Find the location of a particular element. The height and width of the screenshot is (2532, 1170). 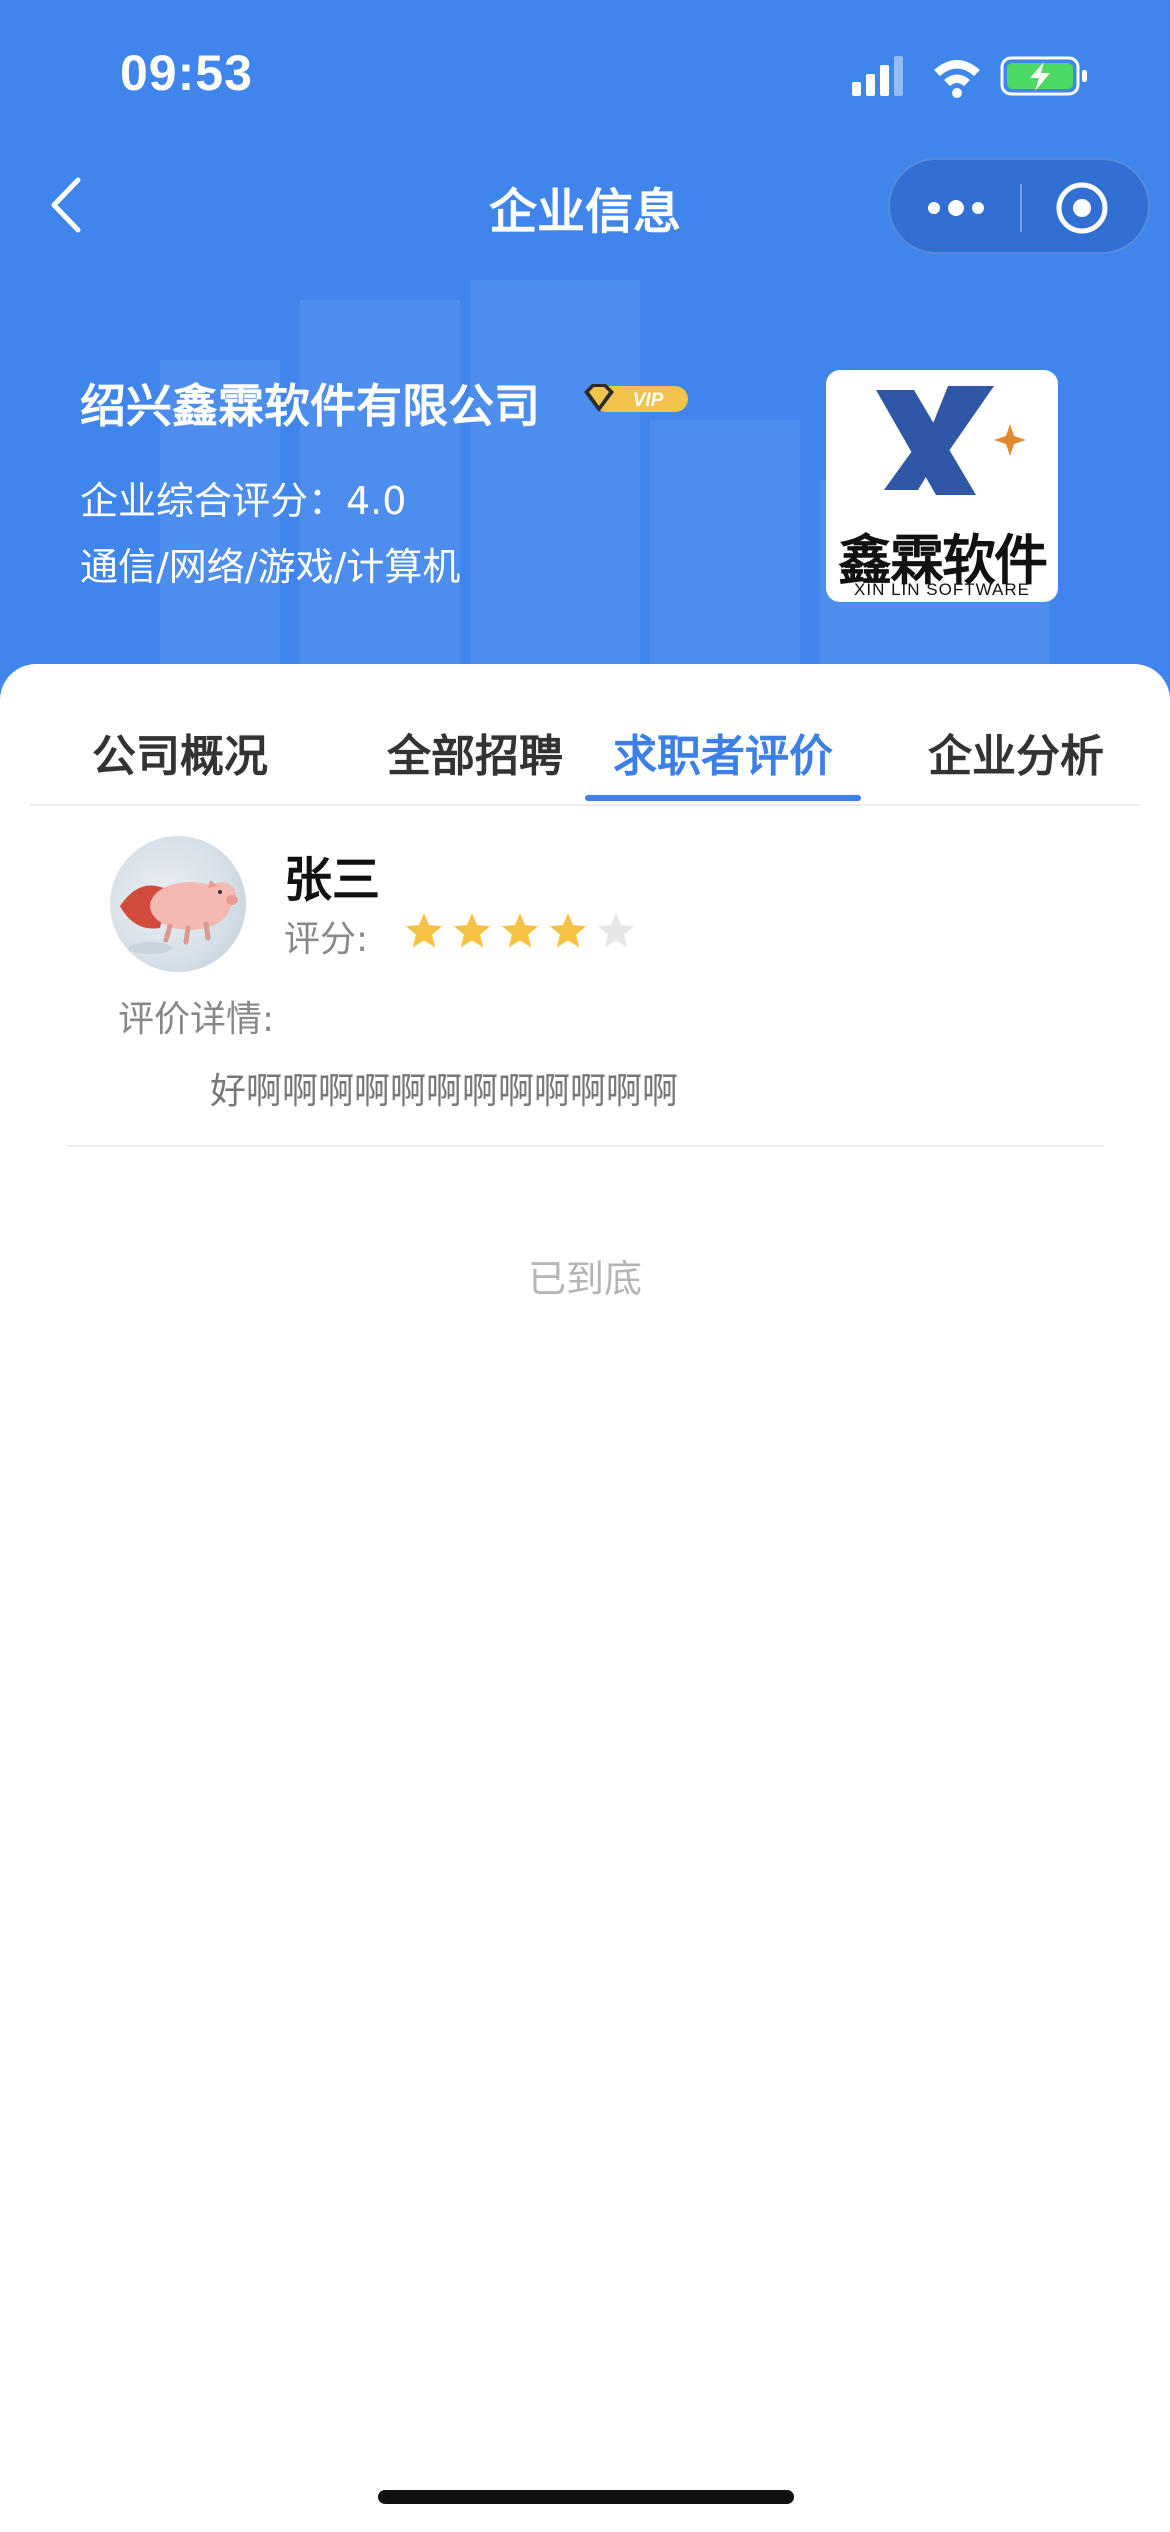

tab-all-jobs: 全部招聘 is located at coordinates (475, 752).